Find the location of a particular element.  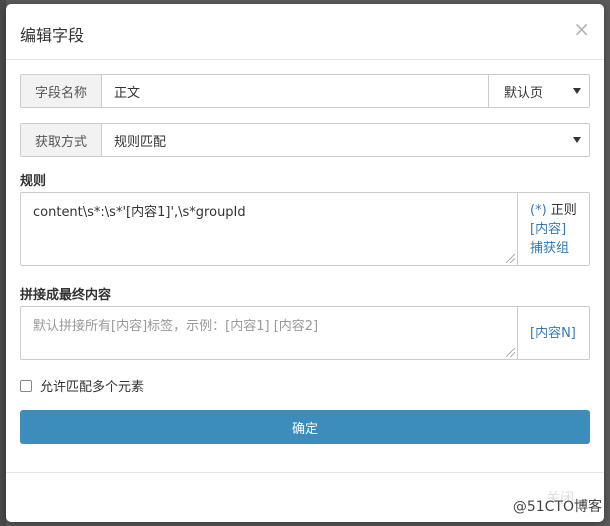

allow-multi-label: 允许匹配多个元素 is located at coordinates (92, 387).